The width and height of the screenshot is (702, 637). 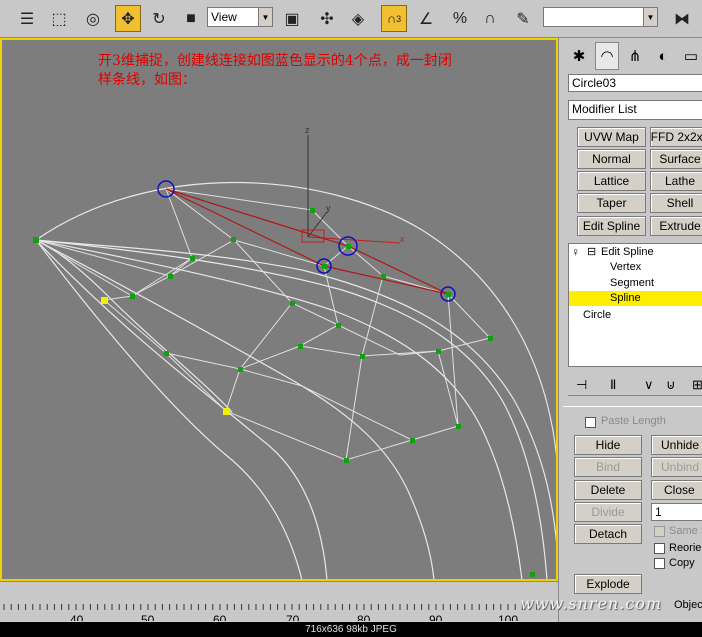 What do you see at coordinates (590, 422) in the screenshot?
I see `paste-length-checkbox` at bounding box center [590, 422].